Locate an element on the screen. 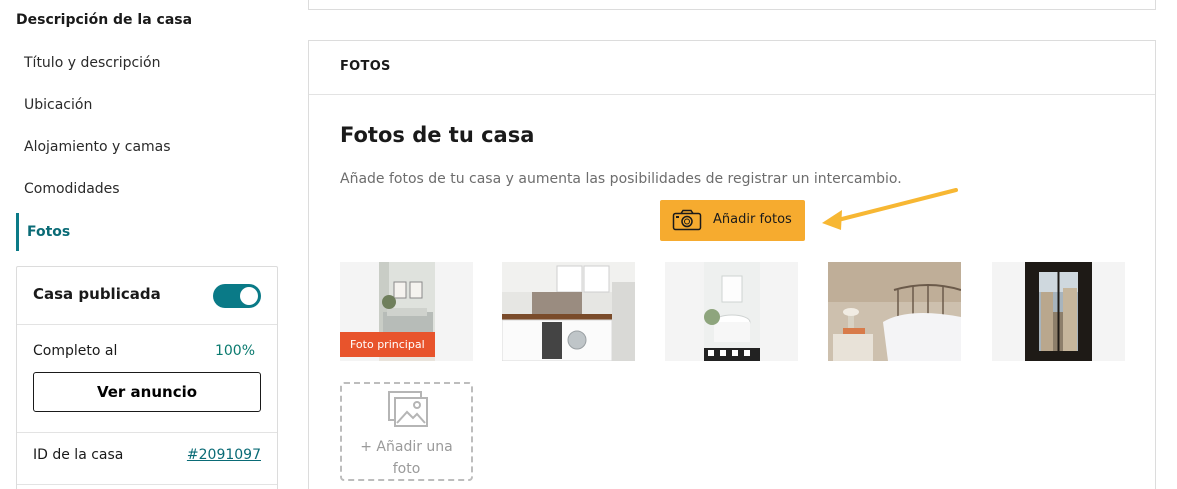  view-listing-button: Ver anuncio is located at coordinates (147, 392).